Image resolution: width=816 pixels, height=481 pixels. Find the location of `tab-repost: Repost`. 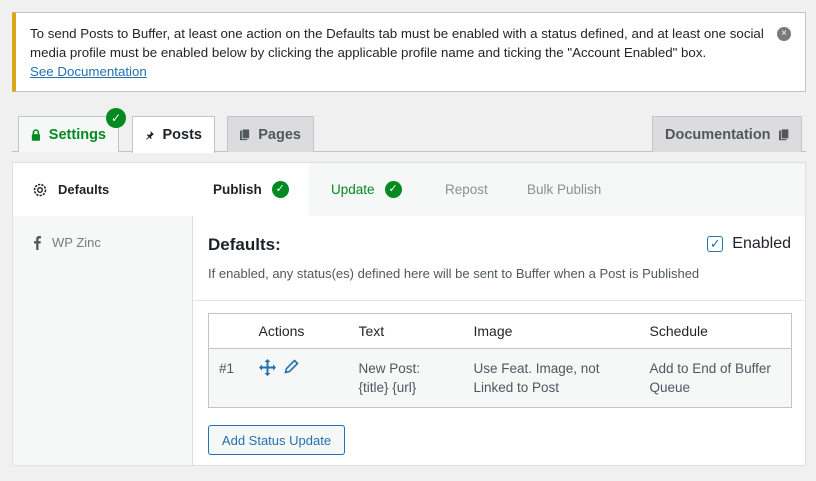

tab-repost: Repost is located at coordinates (466, 189).